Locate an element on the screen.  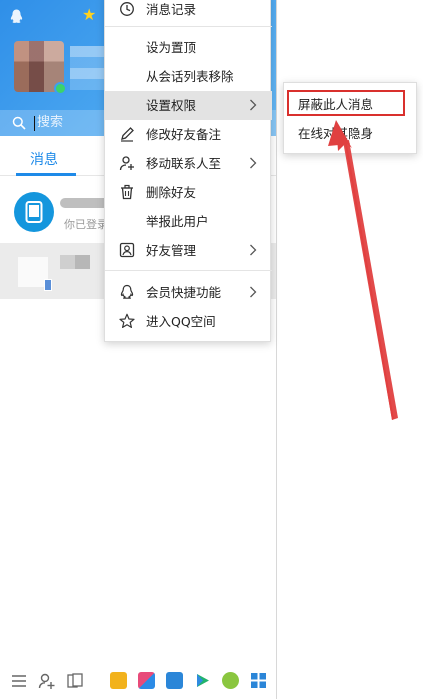
menu-item-friend-management: 好友管理 is located at coordinates (188, 250).